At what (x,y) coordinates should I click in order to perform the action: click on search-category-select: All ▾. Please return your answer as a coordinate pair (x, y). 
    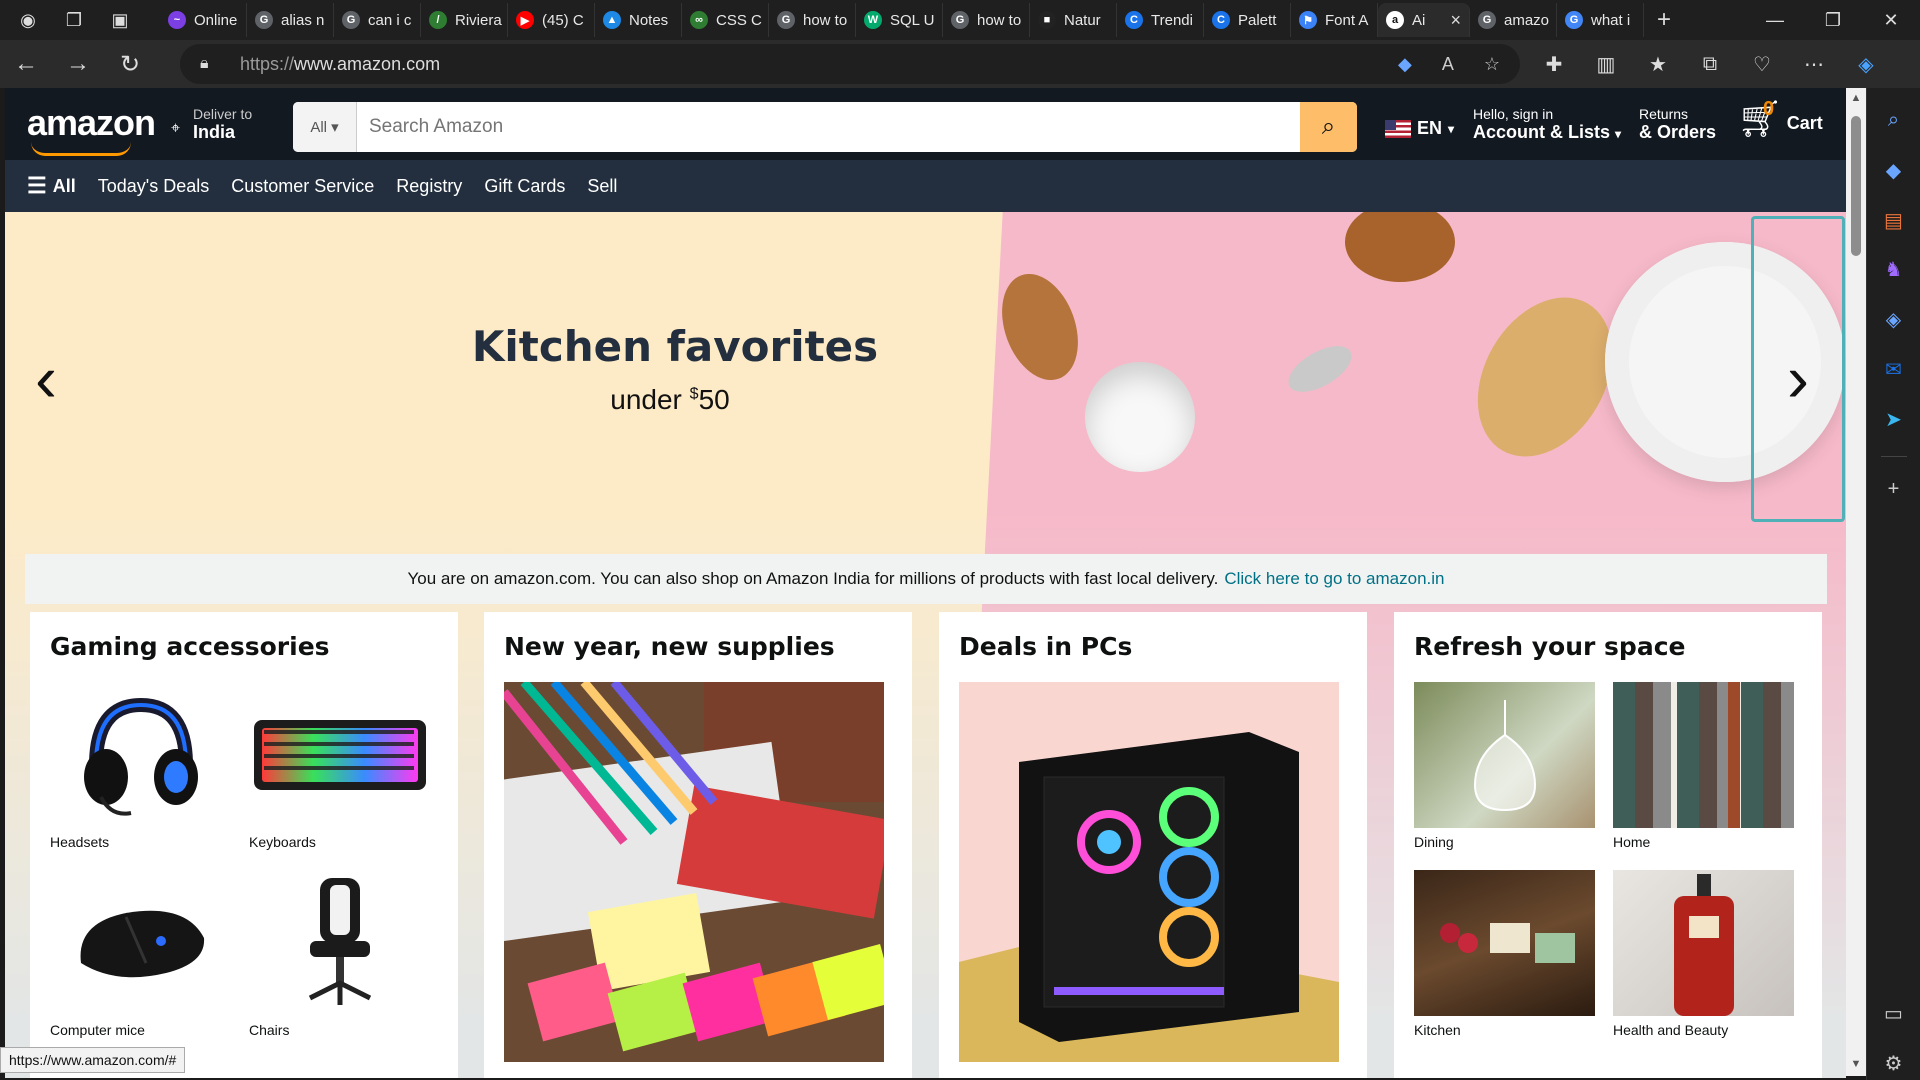
    Looking at the image, I should click on (325, 127).